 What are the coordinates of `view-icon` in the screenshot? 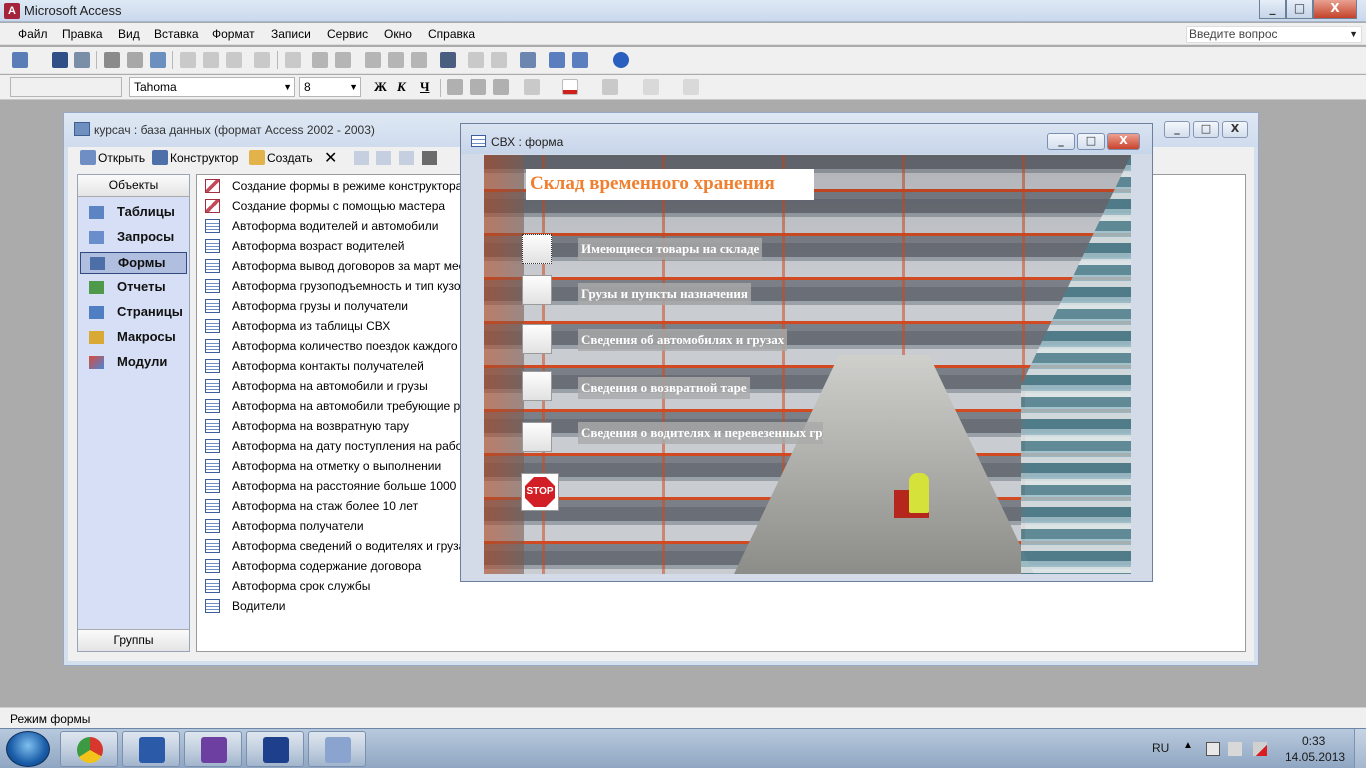 It's located at (20, 60).